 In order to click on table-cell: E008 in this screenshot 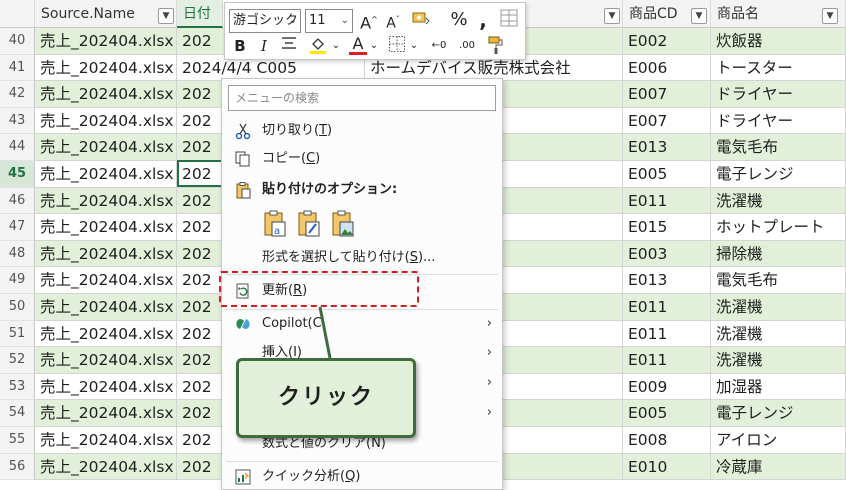, I will do `click(667, 440)`.